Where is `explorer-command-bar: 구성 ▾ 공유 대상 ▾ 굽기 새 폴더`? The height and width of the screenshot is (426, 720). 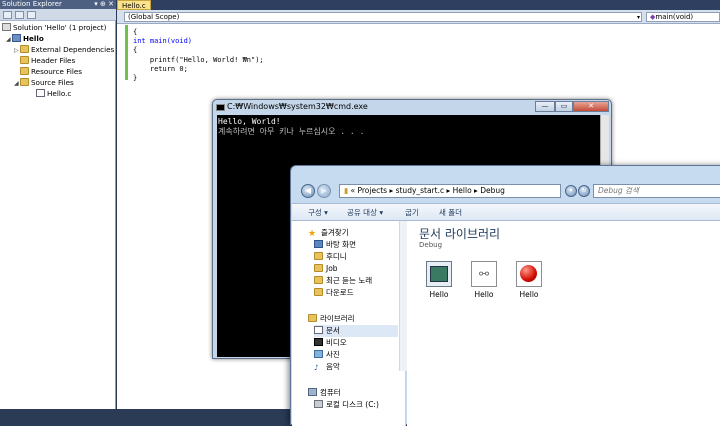 explorer-command-bar: 구성 ▾ 공유 대상 ▾ 굽기 새 폴더 is located at coordinates (506, 212).